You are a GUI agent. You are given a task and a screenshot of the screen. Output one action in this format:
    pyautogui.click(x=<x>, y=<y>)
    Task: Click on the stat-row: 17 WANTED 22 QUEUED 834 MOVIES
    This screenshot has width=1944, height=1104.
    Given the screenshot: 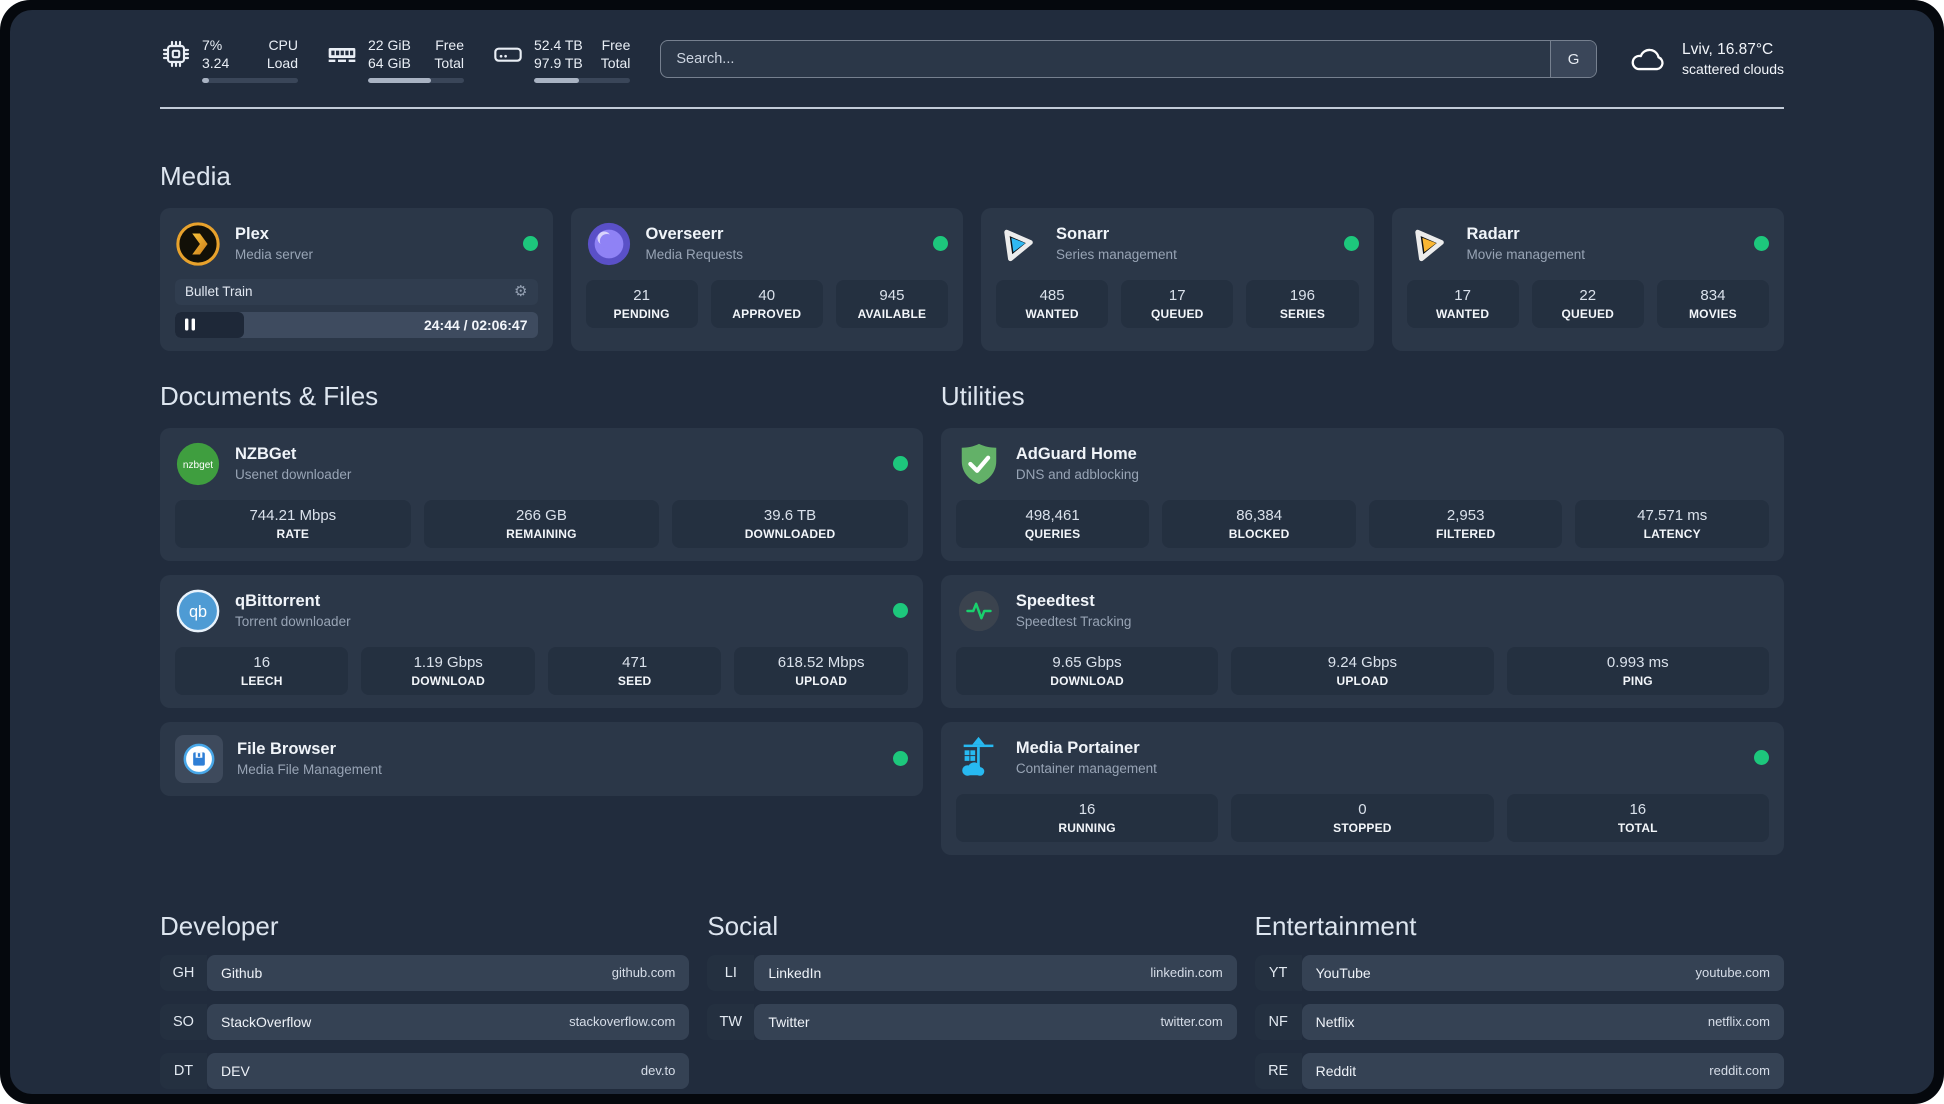 What is the action you would take?
    pyautogui.click(x=1588, y=303)
    